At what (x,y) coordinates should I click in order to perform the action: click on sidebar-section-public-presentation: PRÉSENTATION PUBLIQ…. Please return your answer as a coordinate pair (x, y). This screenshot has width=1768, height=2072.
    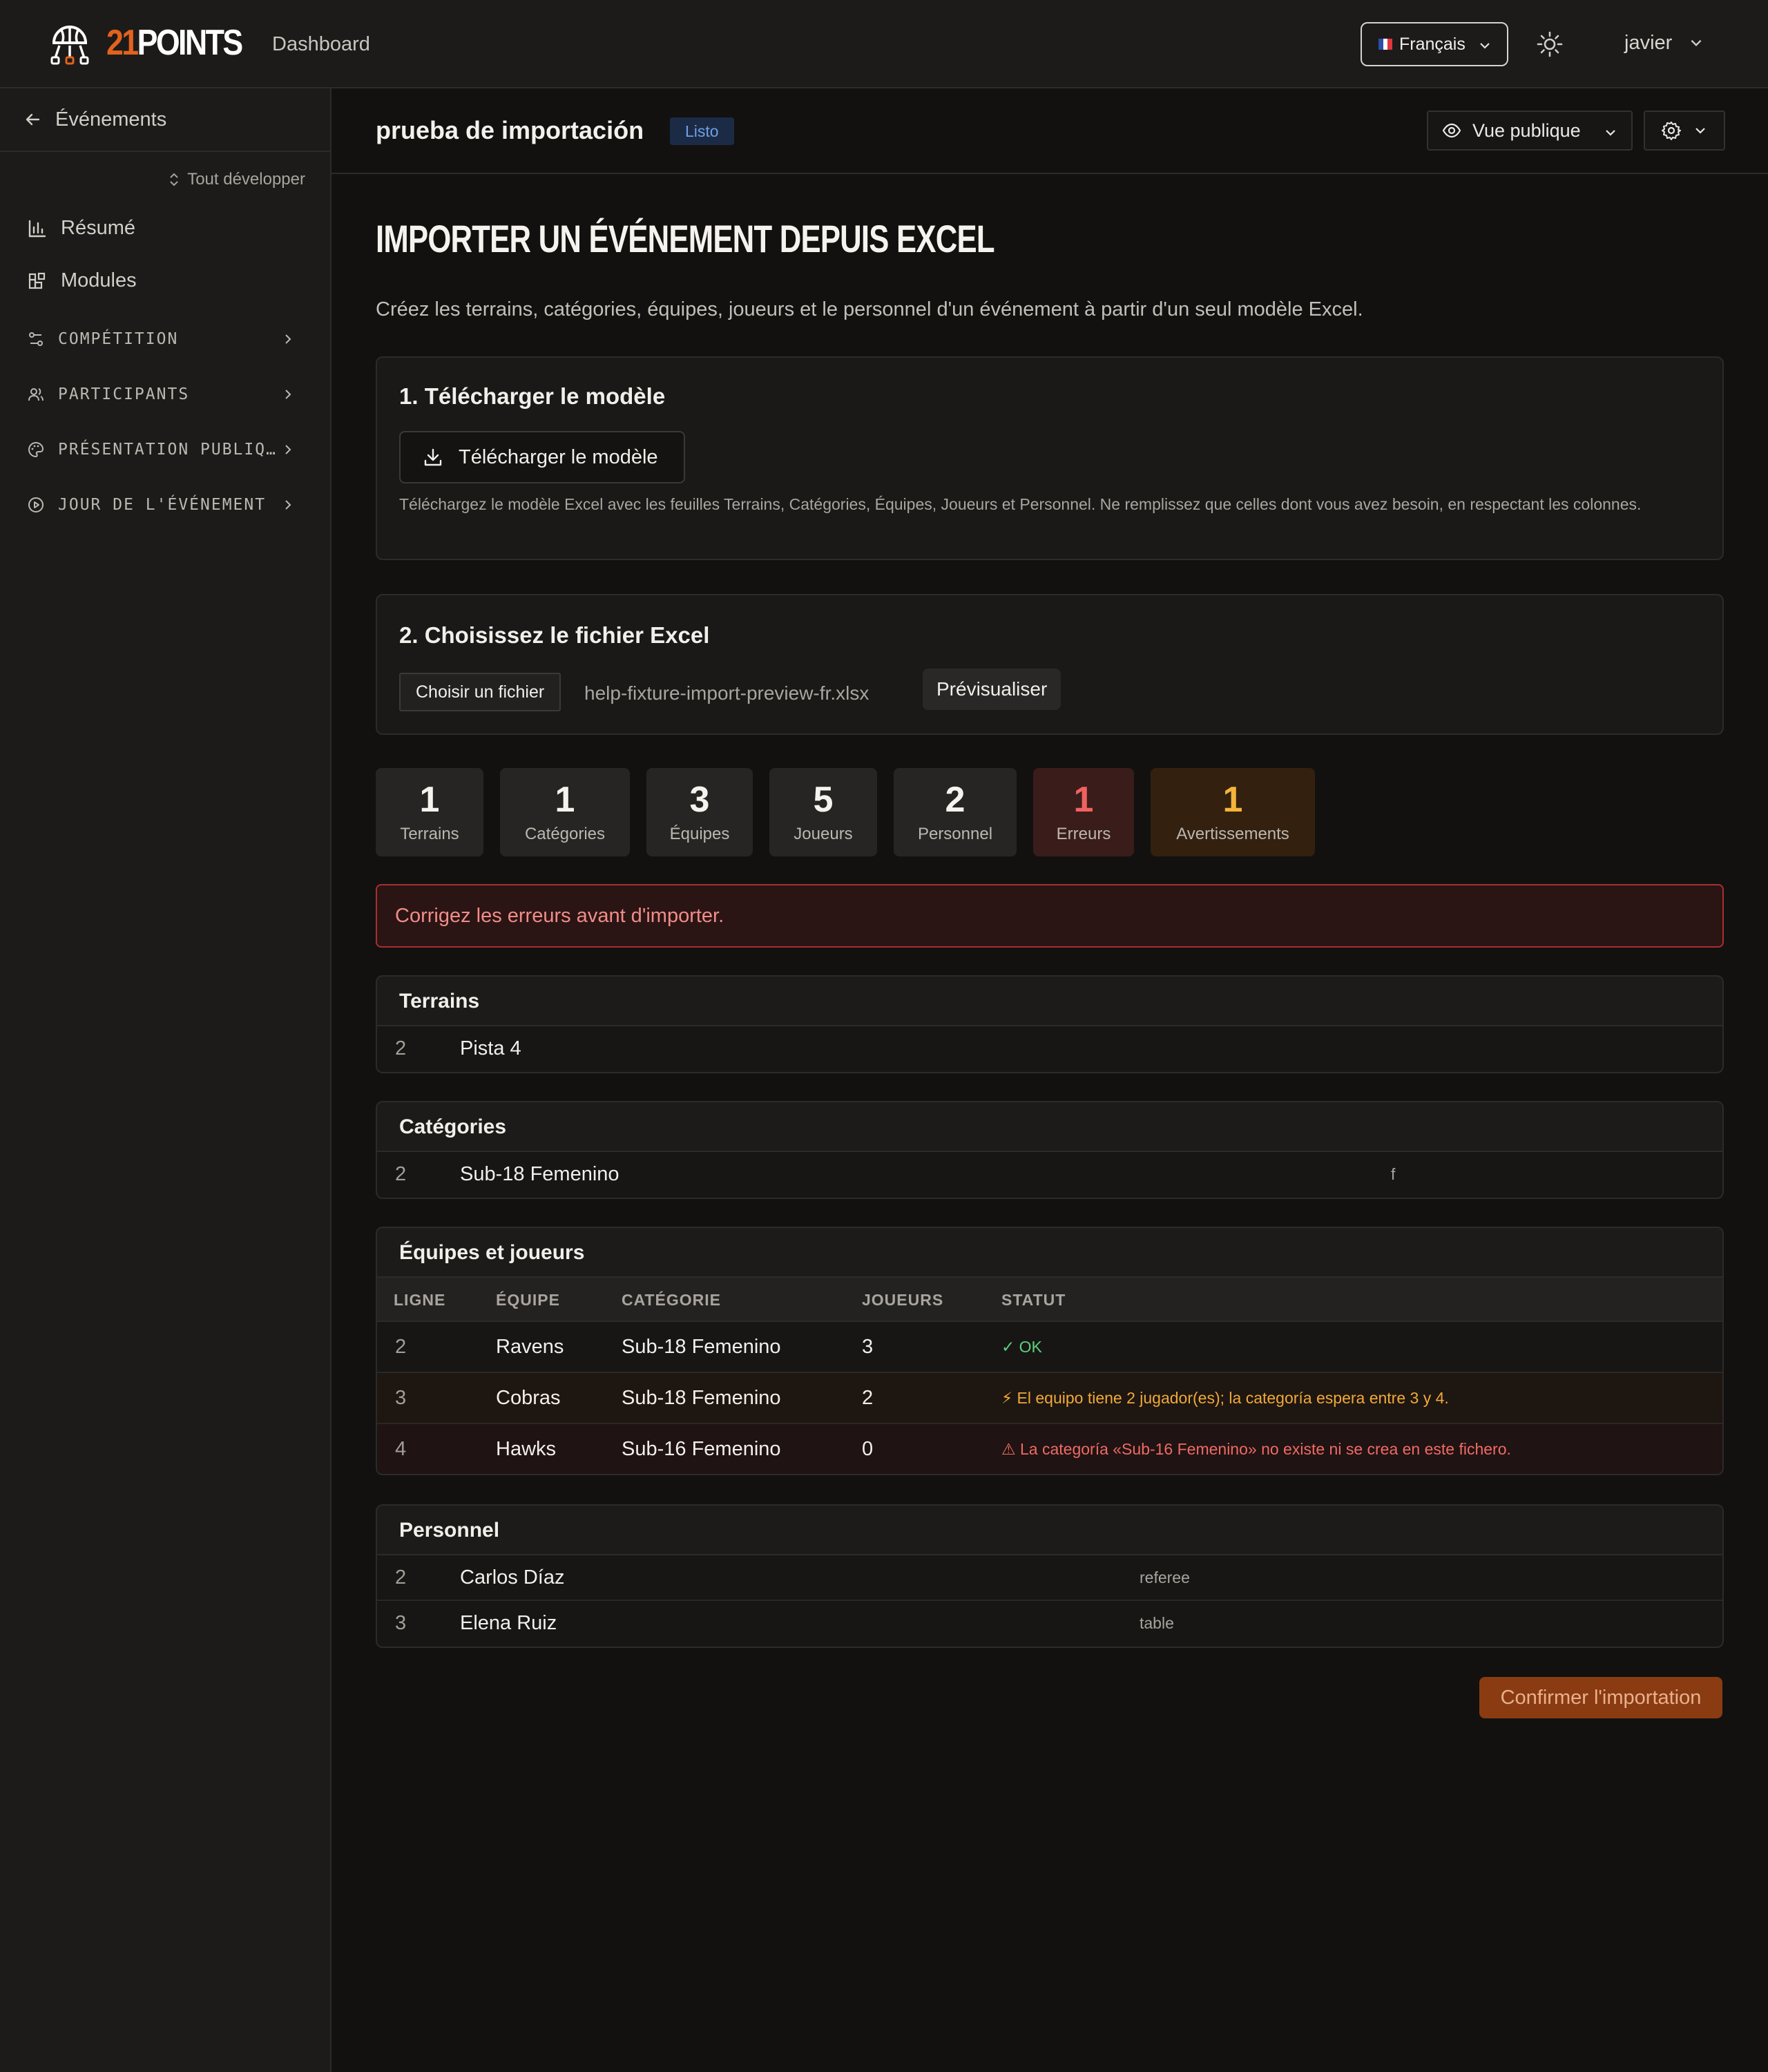
    Looking at the image, I should click on (166, 450).